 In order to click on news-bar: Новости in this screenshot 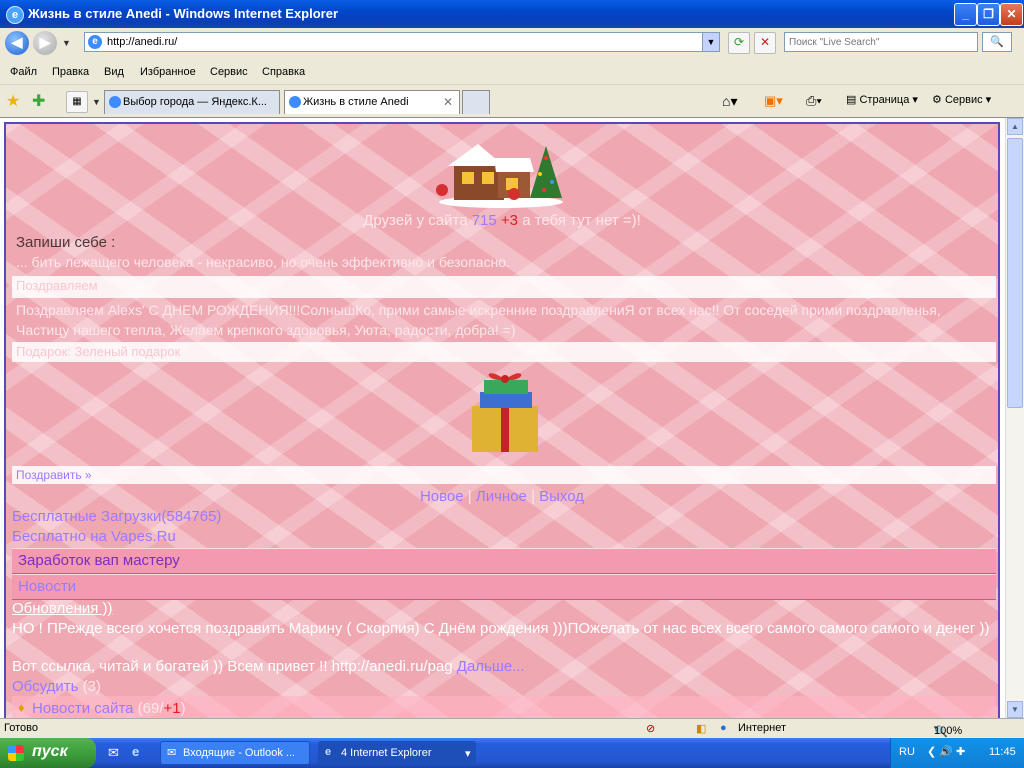, I will do `click(504, 587)`.